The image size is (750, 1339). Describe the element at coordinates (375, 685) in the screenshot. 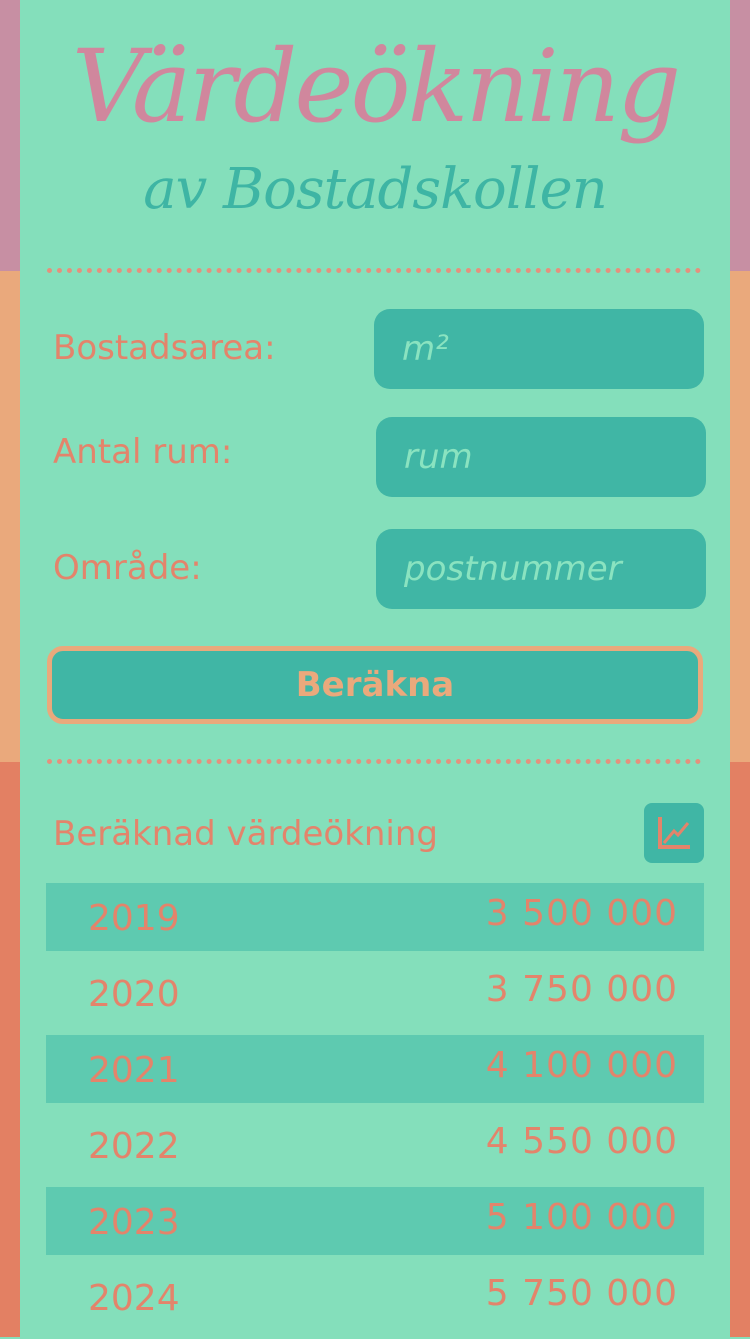

I see `calculate-button: Beräkna` at that location.